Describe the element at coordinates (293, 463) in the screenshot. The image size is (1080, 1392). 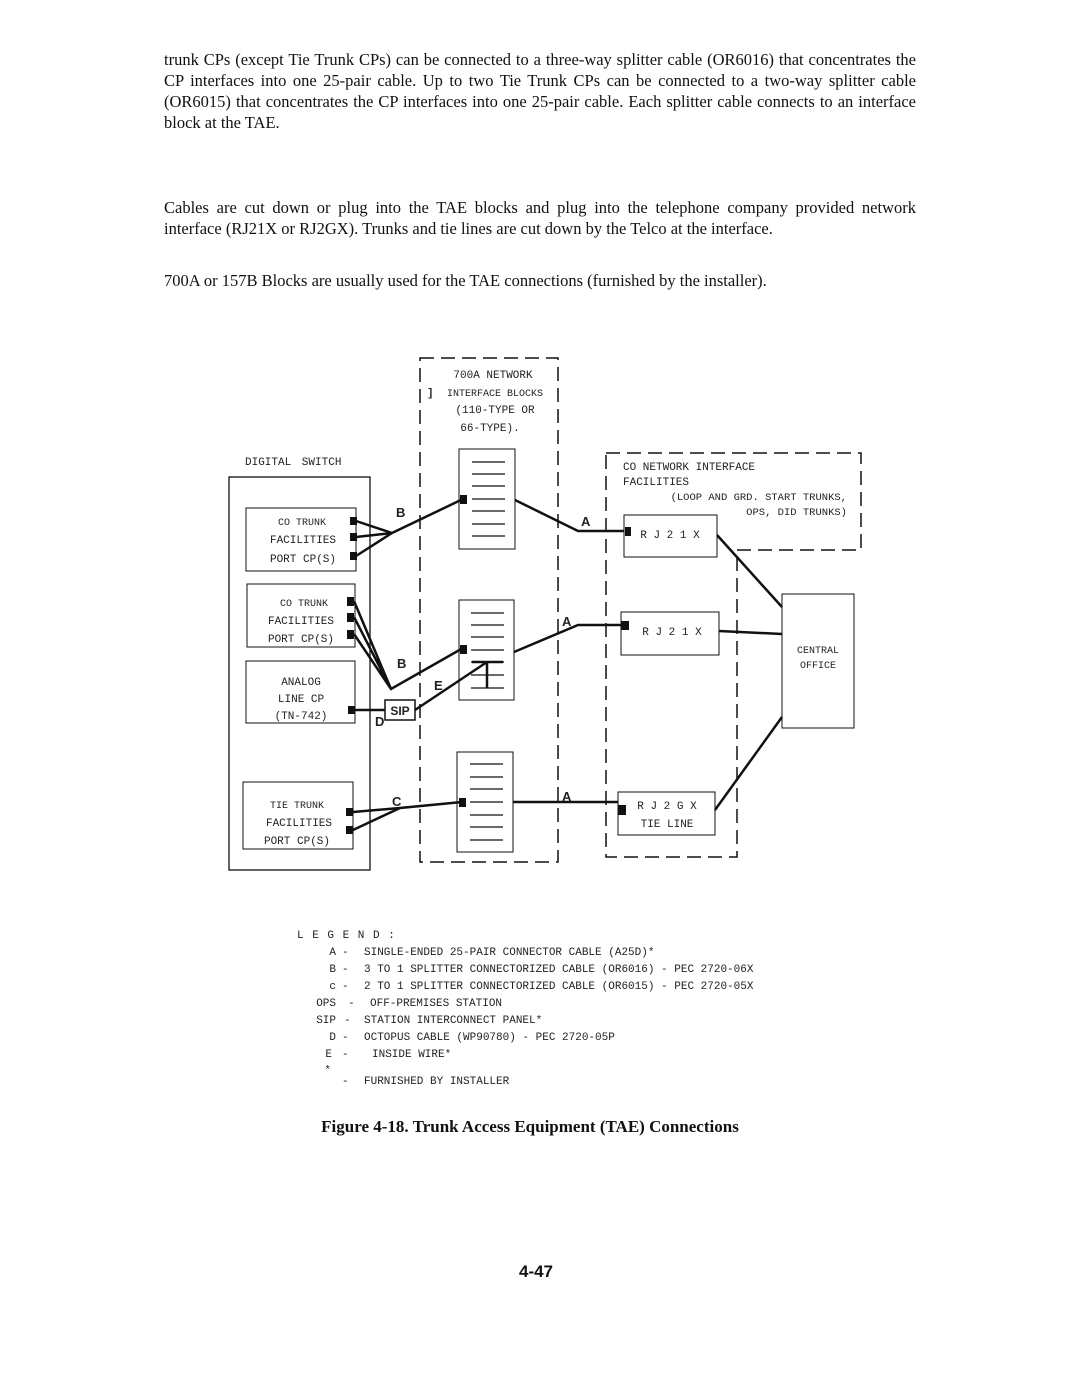
I see `switch-title: DIGITAL SWITCH` at that location.